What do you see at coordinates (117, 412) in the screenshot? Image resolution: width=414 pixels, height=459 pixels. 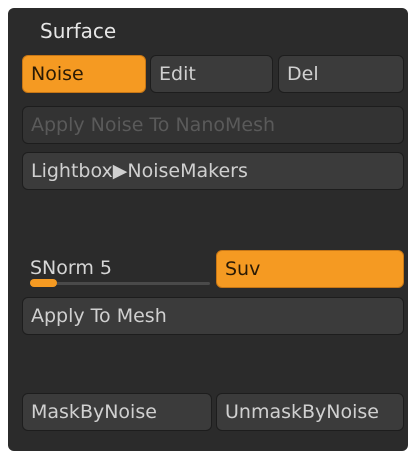 I see `mask-by-noise-button: MaskByNoise` at bounding box center [117, 412].